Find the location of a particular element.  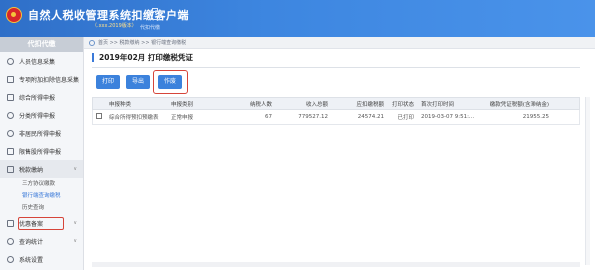

sidebar-item-classified: 分类所得申报 is located at coordinates (41, 115).